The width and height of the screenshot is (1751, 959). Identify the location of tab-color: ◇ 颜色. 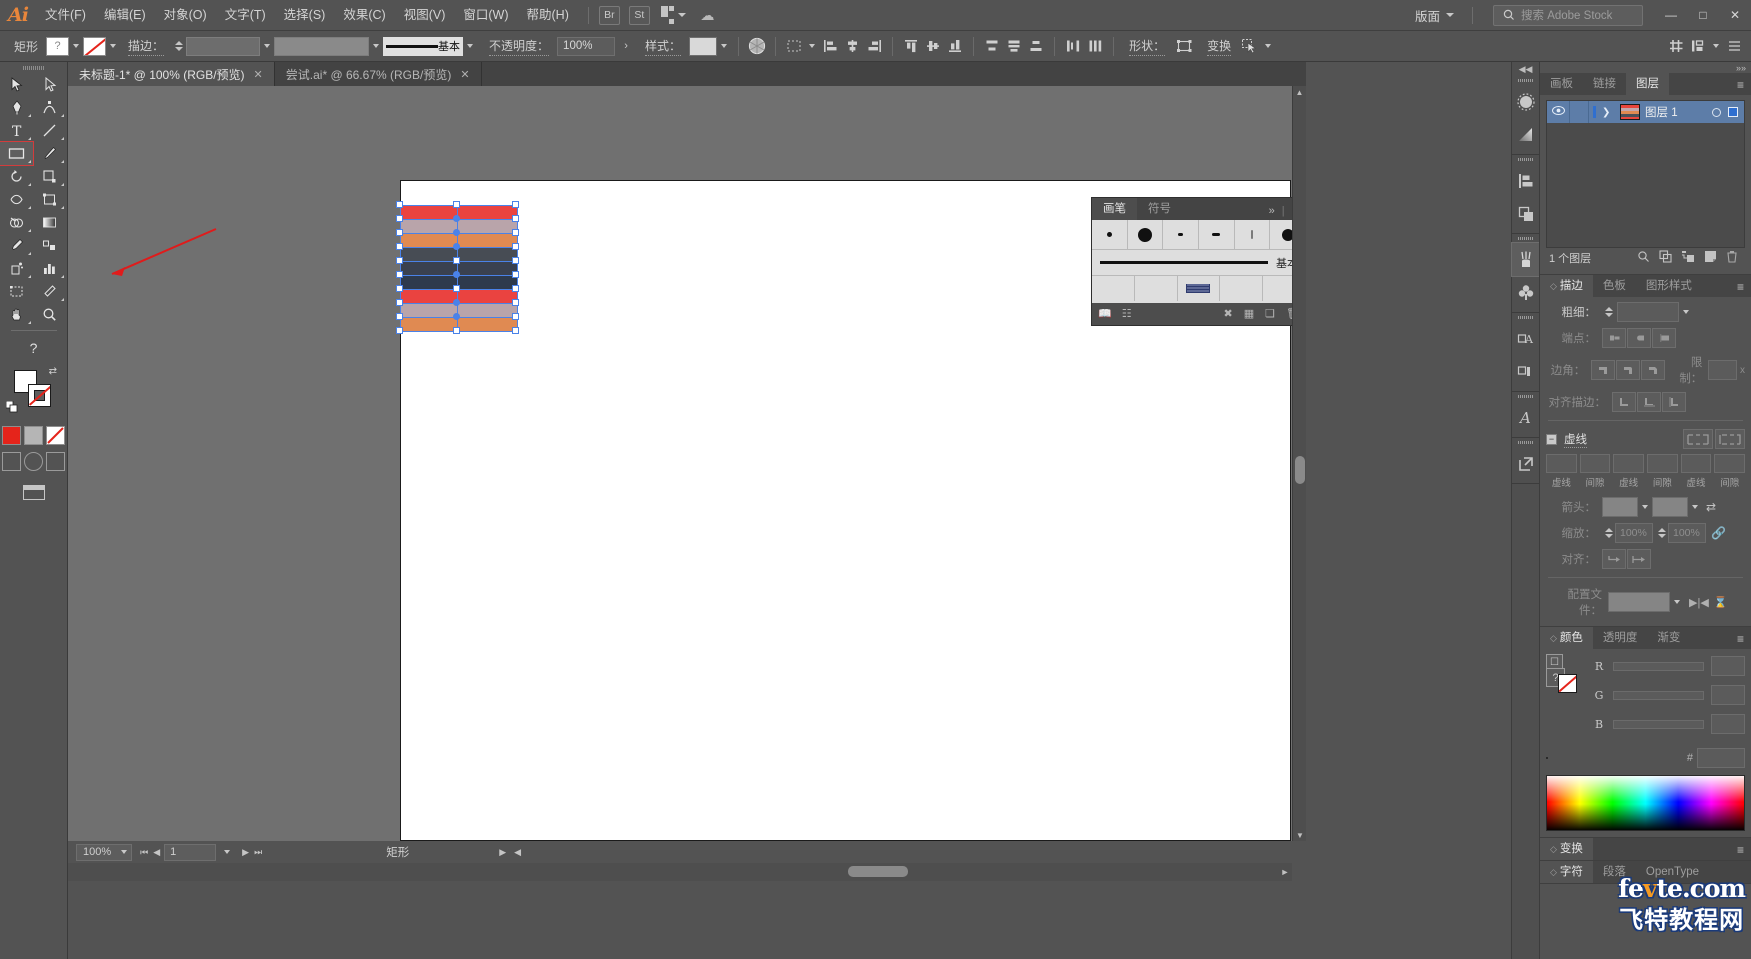
(1566, 638).